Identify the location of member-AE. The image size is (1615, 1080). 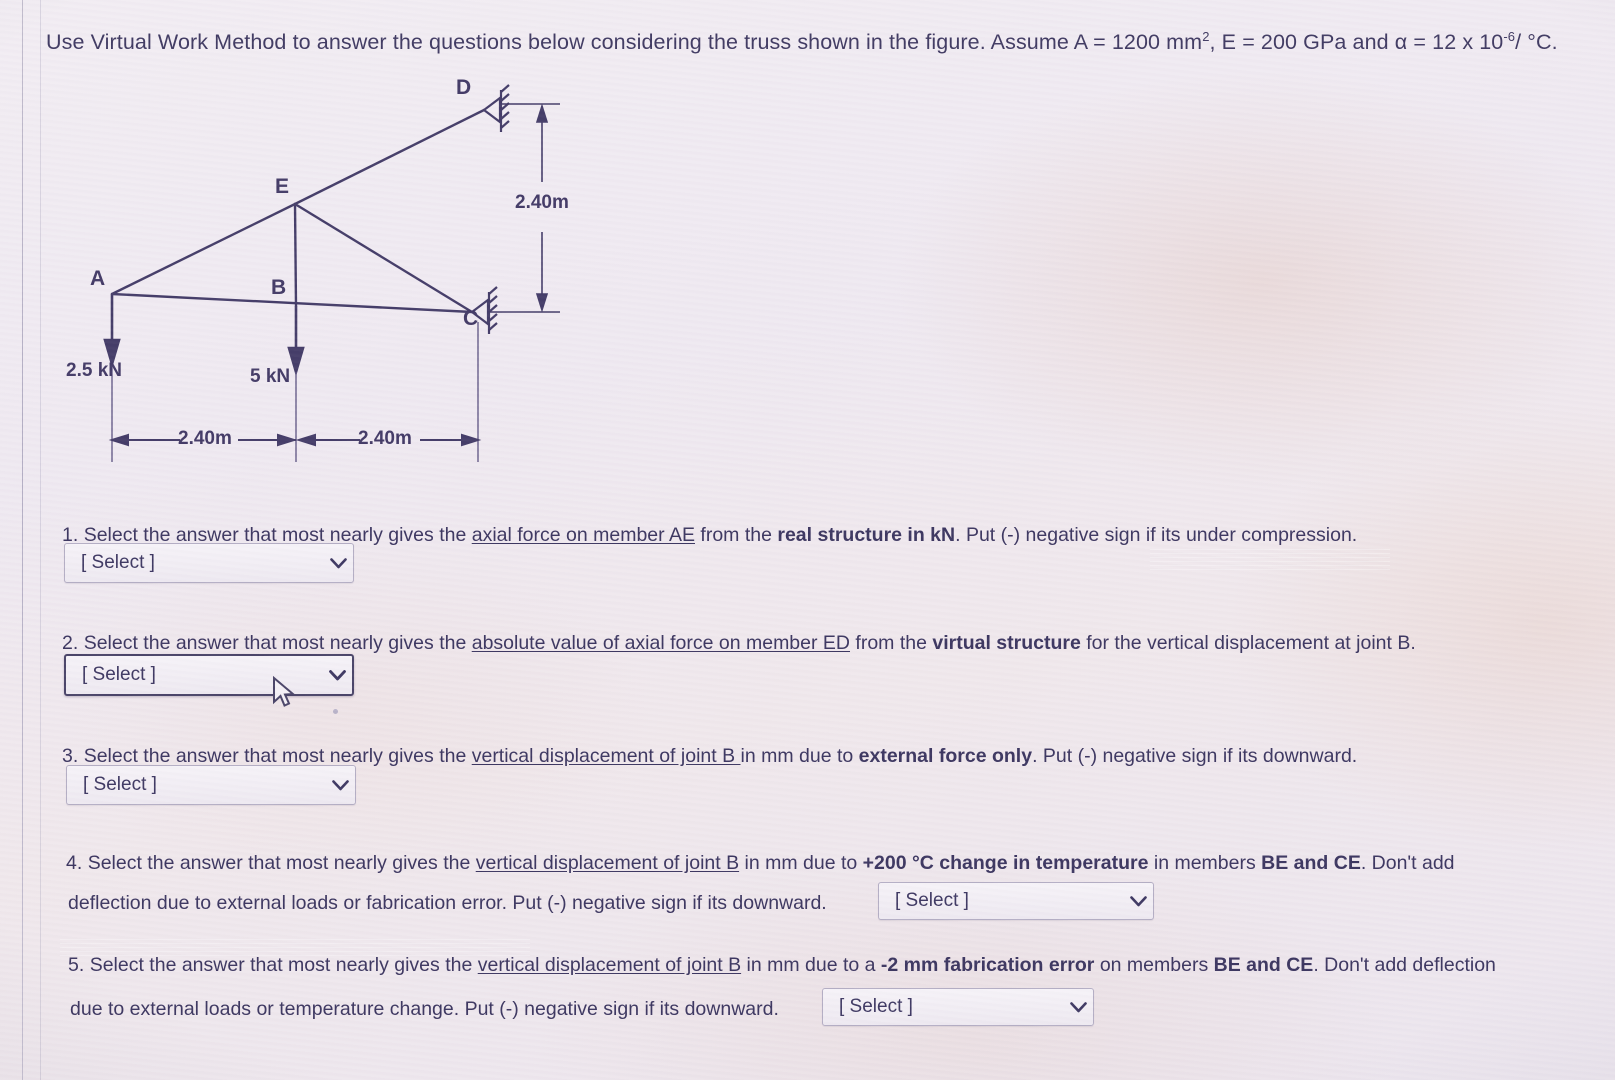
(203, 249).